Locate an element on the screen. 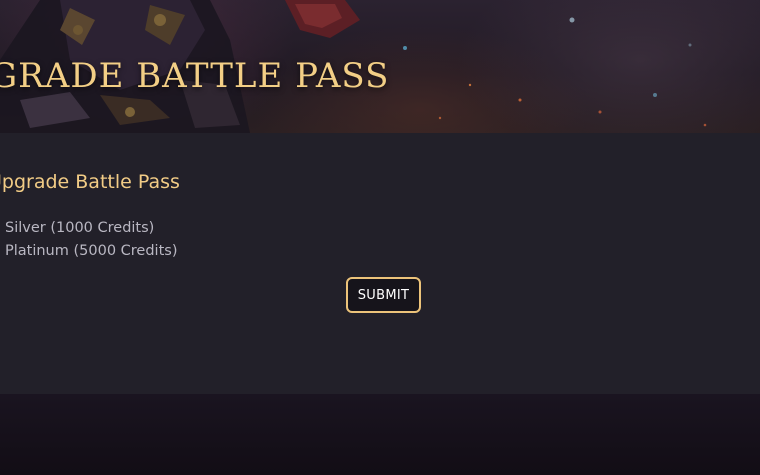 The image size is (760, 475). submit-button: SUBMIT is located at coordinates (383, 295).